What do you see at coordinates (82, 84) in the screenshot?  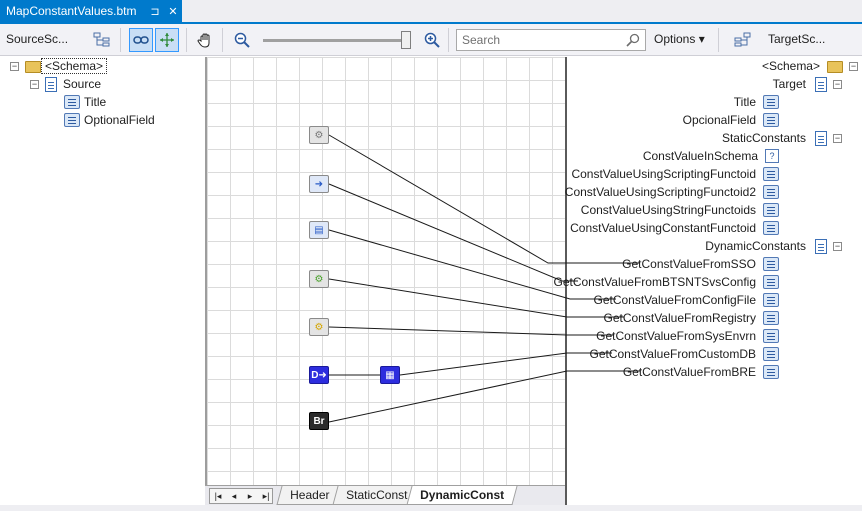 I see `source-tree-label: Source` at bounding box center [82, 84].